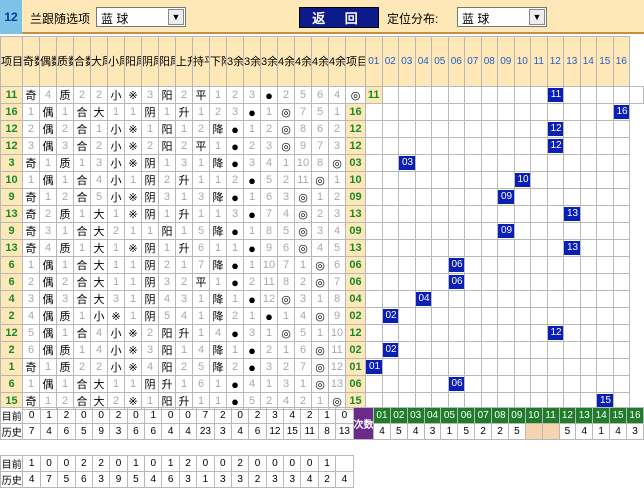  I want to click on footer-cell: 23, so click(205, 431).